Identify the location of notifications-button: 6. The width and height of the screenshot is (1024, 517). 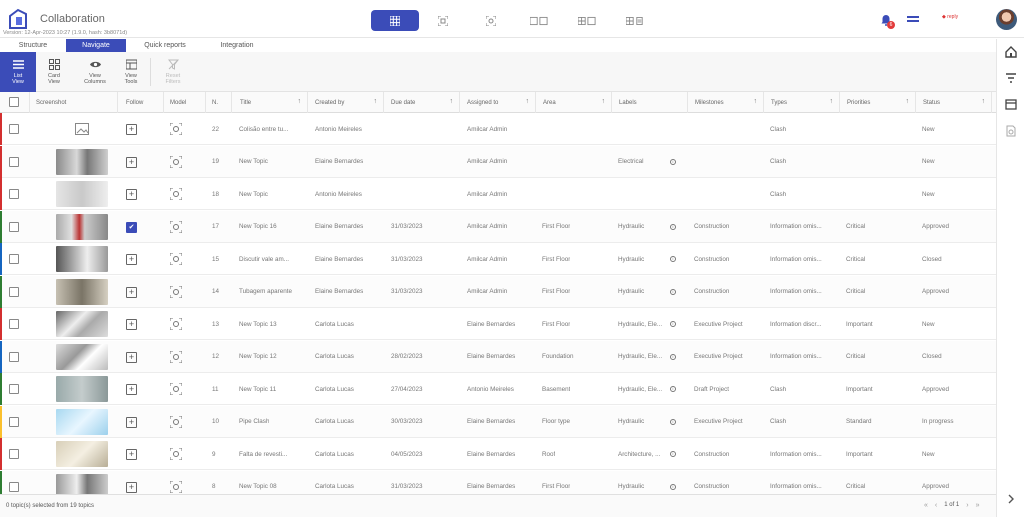
(887, 20).